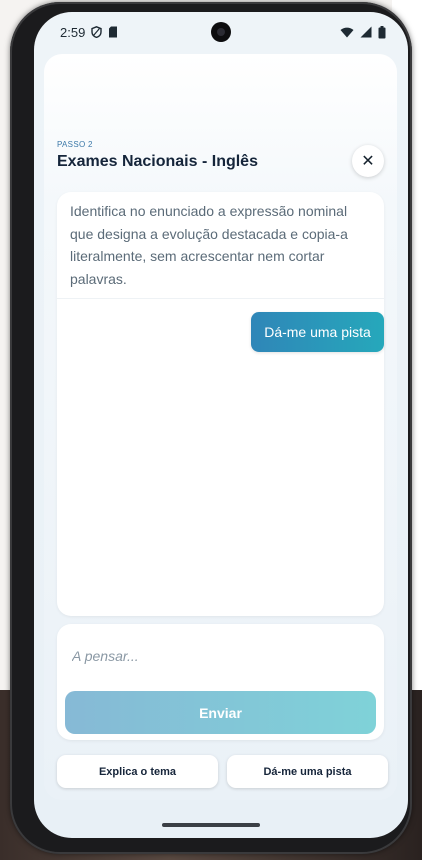  Describe the element at coordinates (347, 32) in the screenshot. I see `wifi-icon` at that location.